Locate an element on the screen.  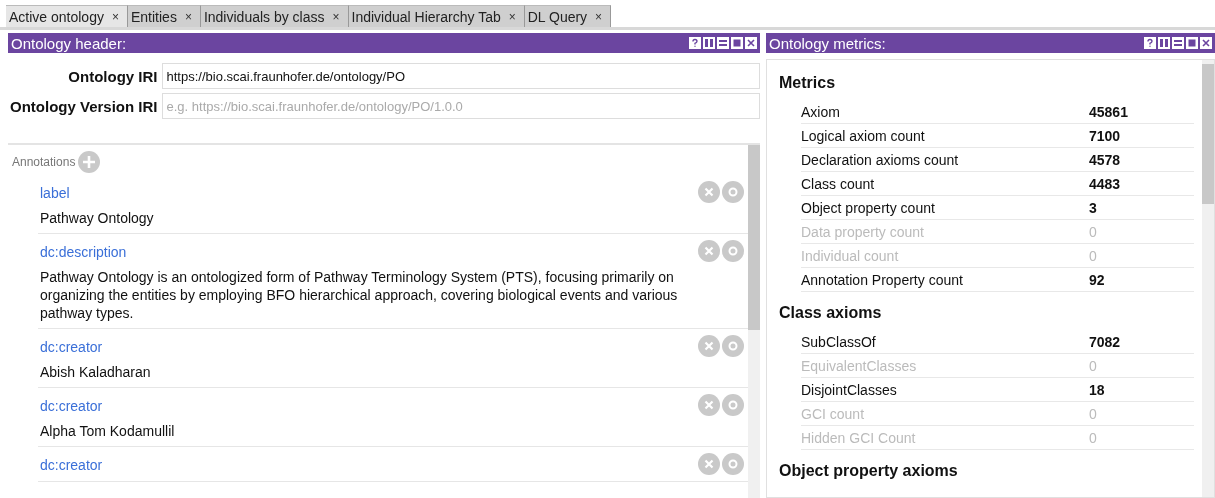
tab: Active ontology × is located at coordinates (67, 16).